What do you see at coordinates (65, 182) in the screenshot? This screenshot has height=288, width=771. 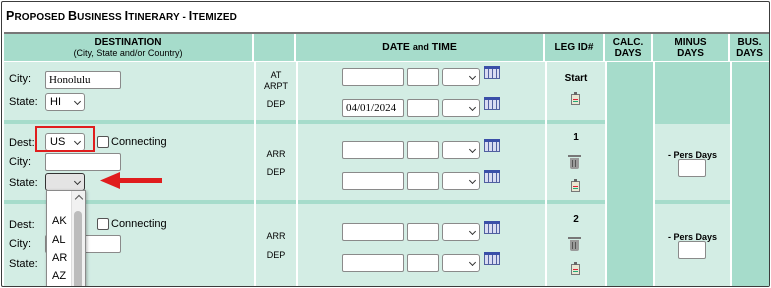 I see `dest-state-select` at bounding box center [65, 182].